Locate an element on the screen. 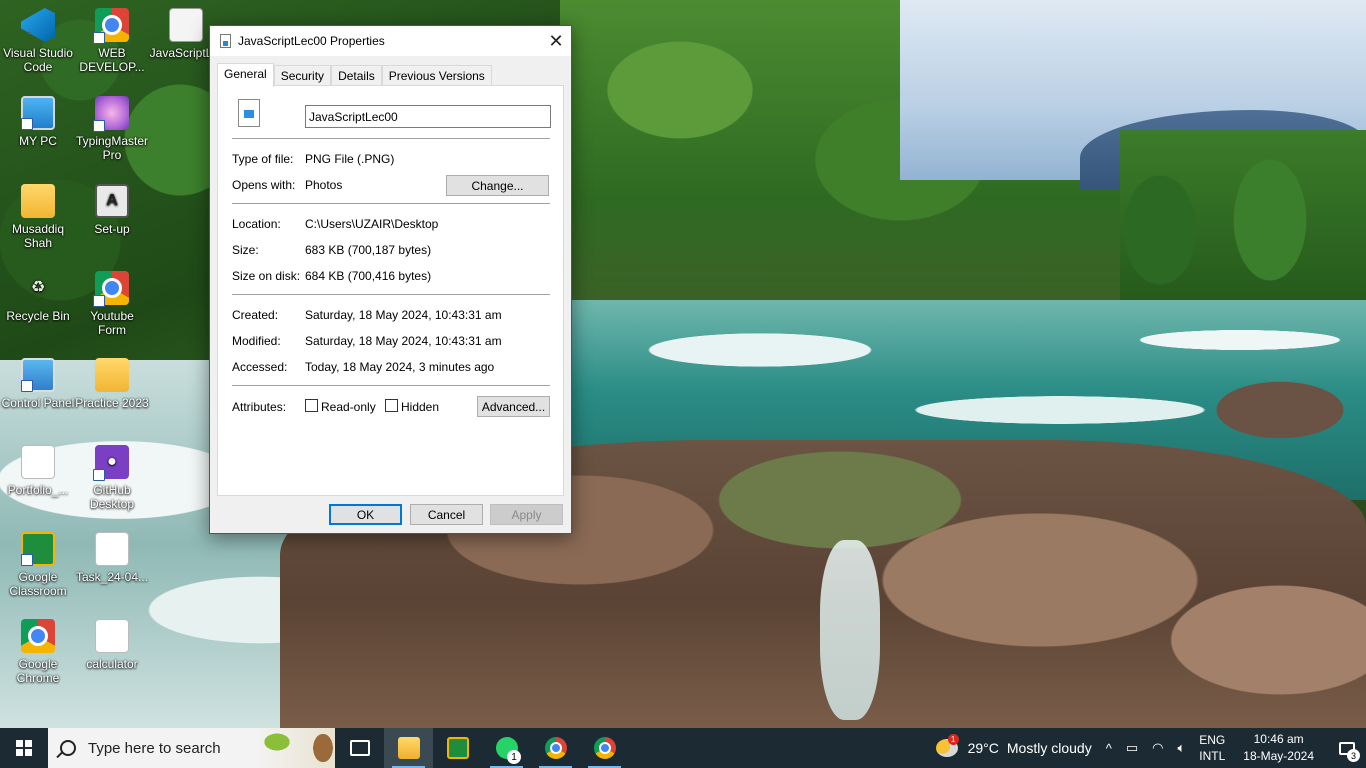 The height and width of the screenshot is (768, 1366). typingmaster-icon is located at coordinates (111, 114).